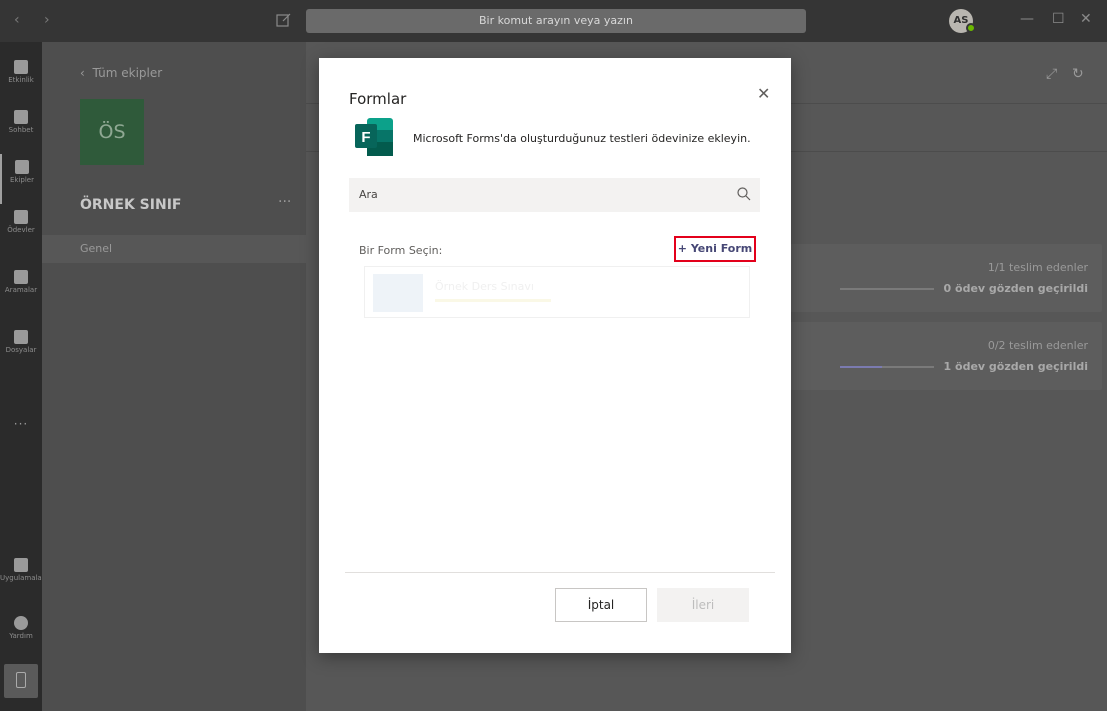  Describe the element at coordinates (131, 205) in the screenshot. I see `team-name: ÖRNEK SINIF` at that location.